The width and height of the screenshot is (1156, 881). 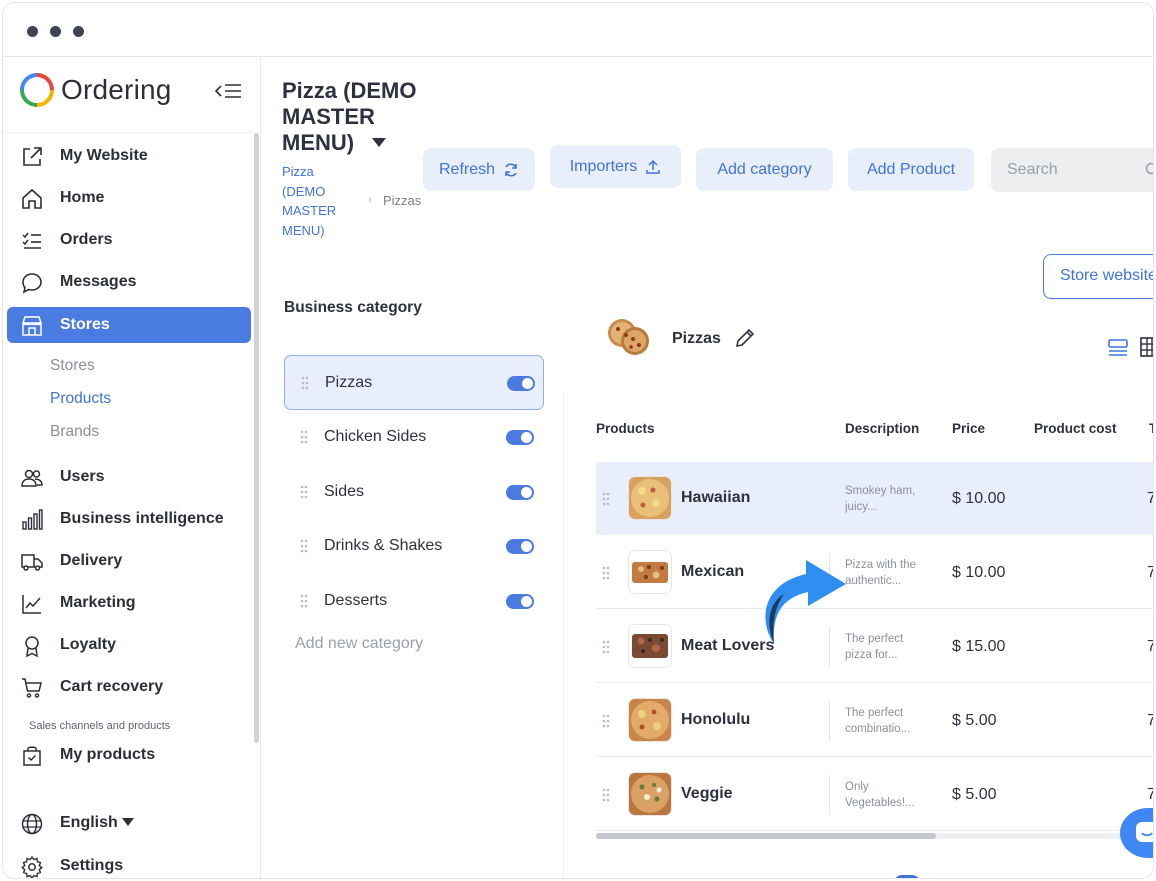 What do you see at coordinates (129, 156) in the screenshot?
I see `sidebar-item-my-website: My Website` at bounding box center [129, 156].